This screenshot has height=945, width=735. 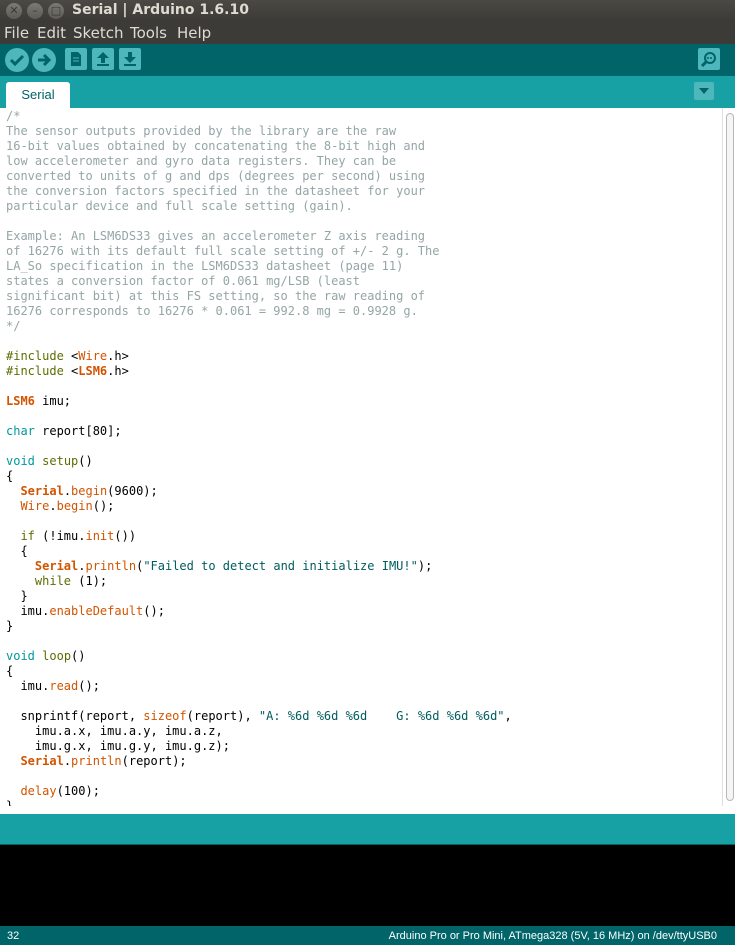 What do you see at coordinates (259, 401) in the screenshot?
I see `code-line: LSM6 imu;` at bounding box center [259, 401].